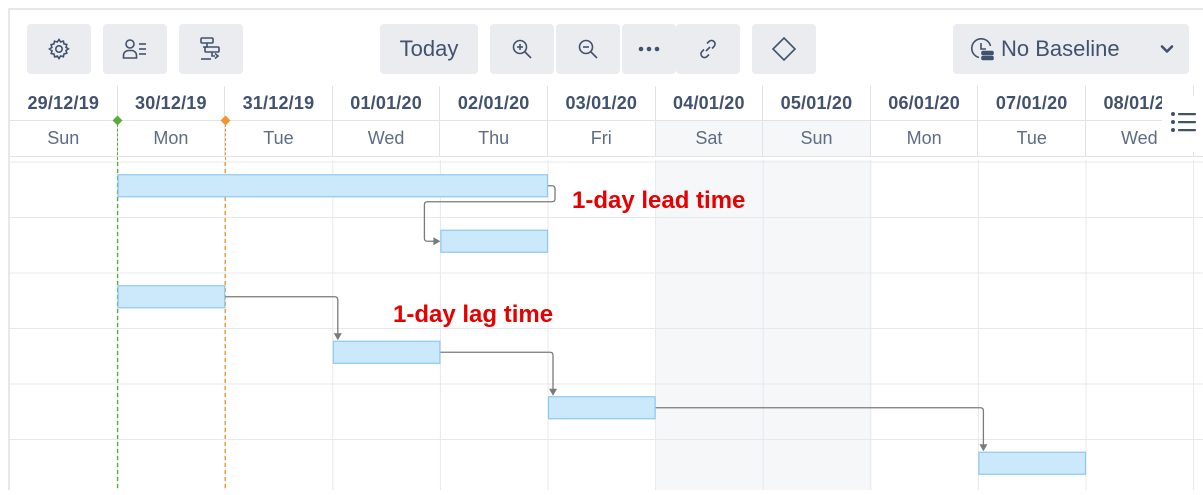  I want to click on date-header-cell: 06/01/20, so click(925, 103).